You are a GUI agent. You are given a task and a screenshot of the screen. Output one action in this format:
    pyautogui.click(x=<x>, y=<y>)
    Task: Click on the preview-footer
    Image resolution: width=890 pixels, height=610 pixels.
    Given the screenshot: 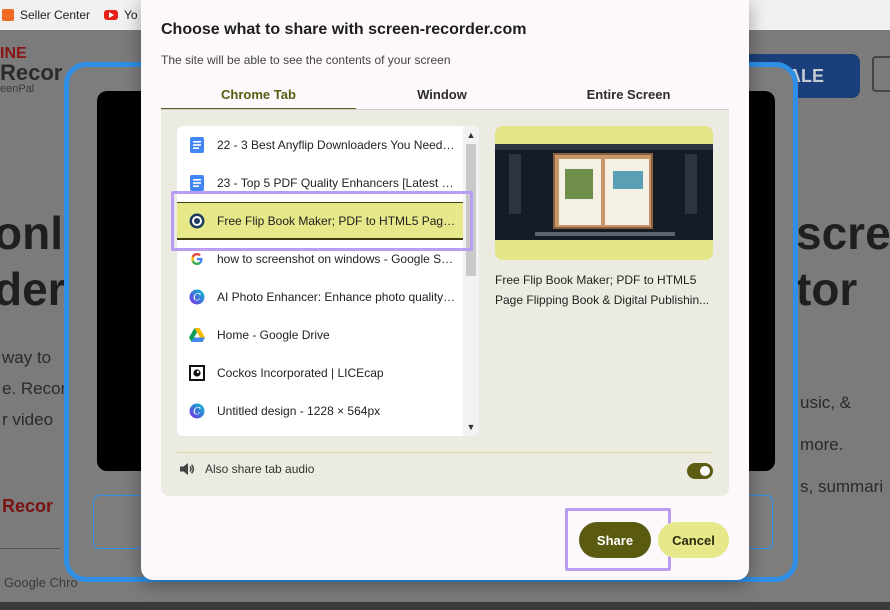 What is the action you would take?
    pyautogui.click(x=605, y=234)
    